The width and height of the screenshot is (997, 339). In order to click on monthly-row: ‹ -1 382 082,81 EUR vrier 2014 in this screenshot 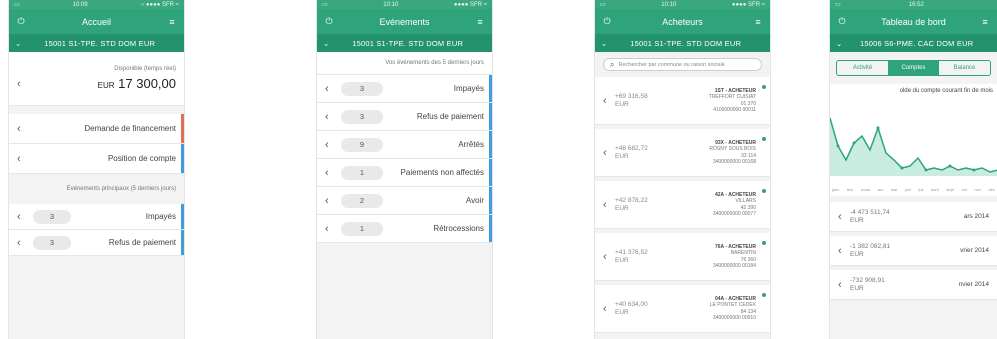, I will do `click(913, 251)`.